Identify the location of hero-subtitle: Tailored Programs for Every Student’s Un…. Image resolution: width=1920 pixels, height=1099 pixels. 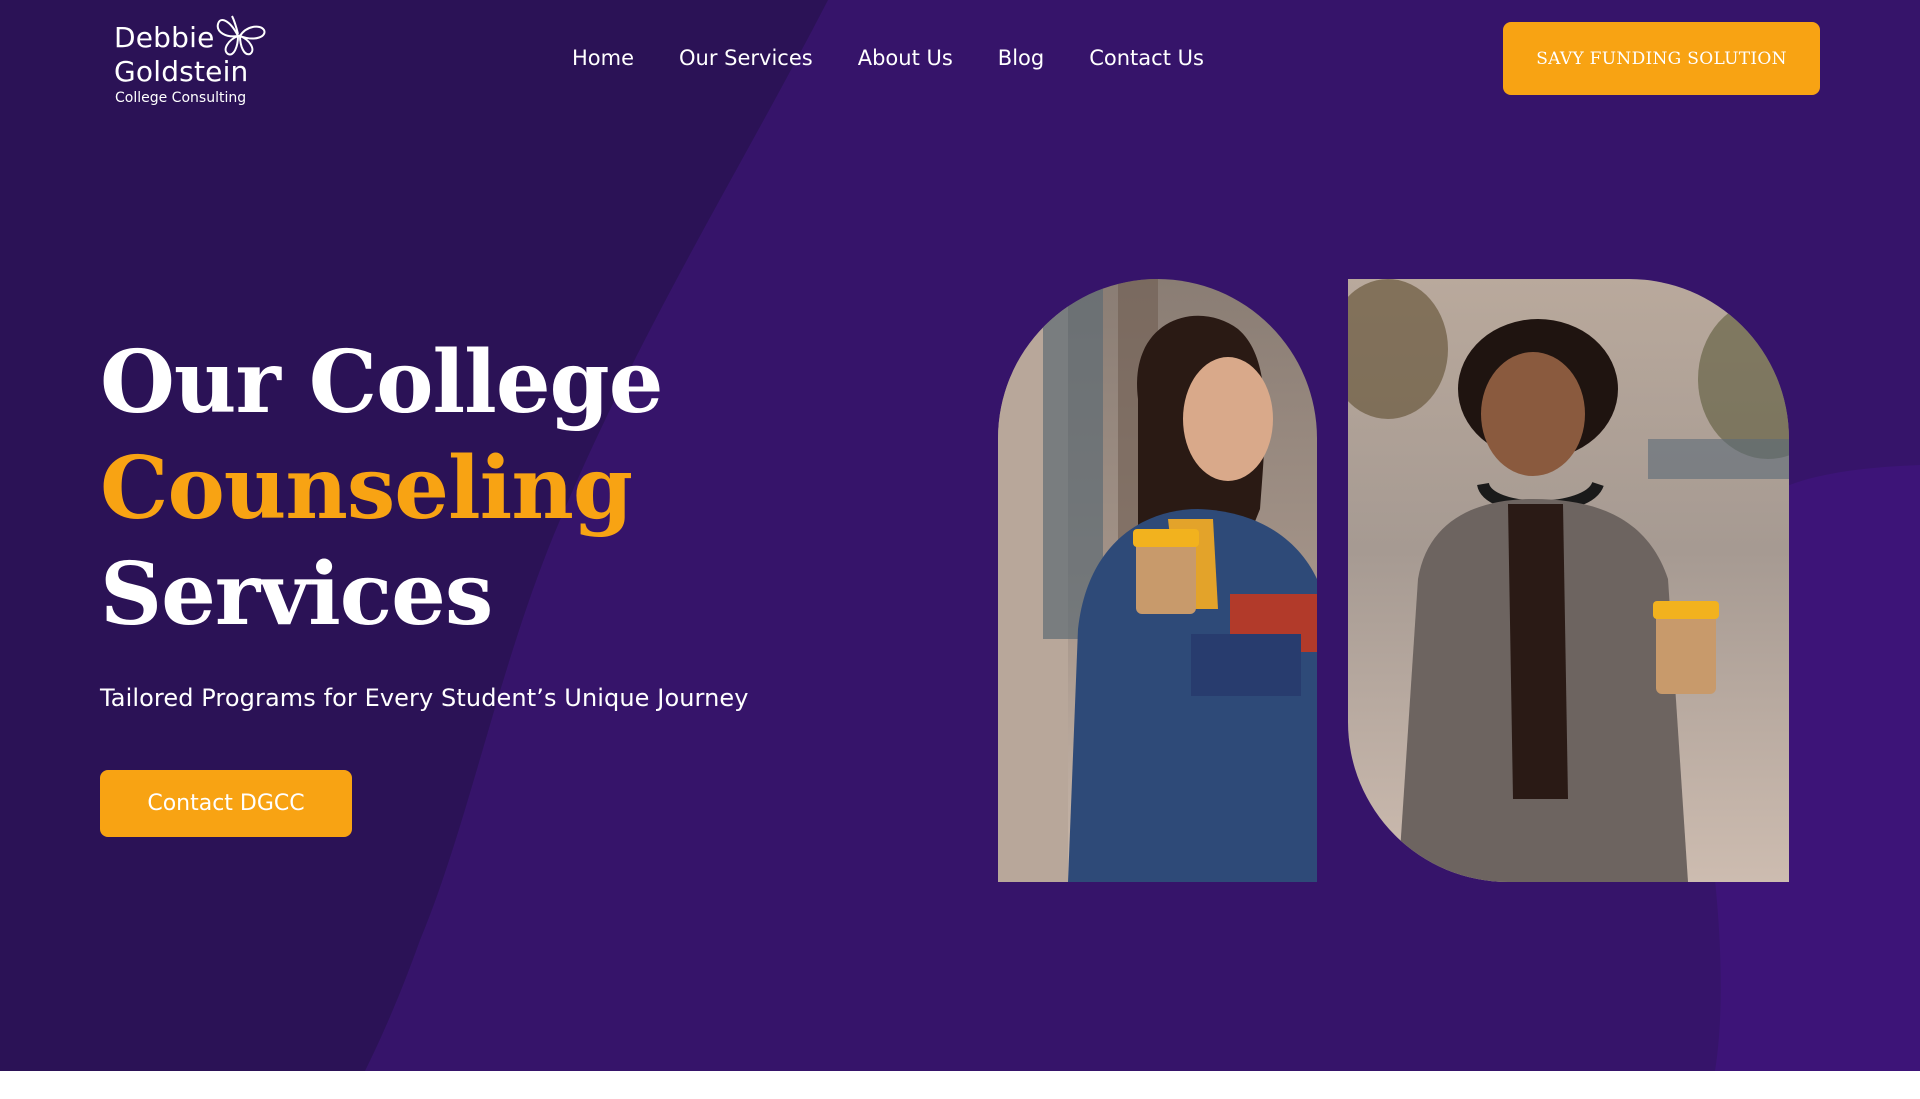
(424, 698).